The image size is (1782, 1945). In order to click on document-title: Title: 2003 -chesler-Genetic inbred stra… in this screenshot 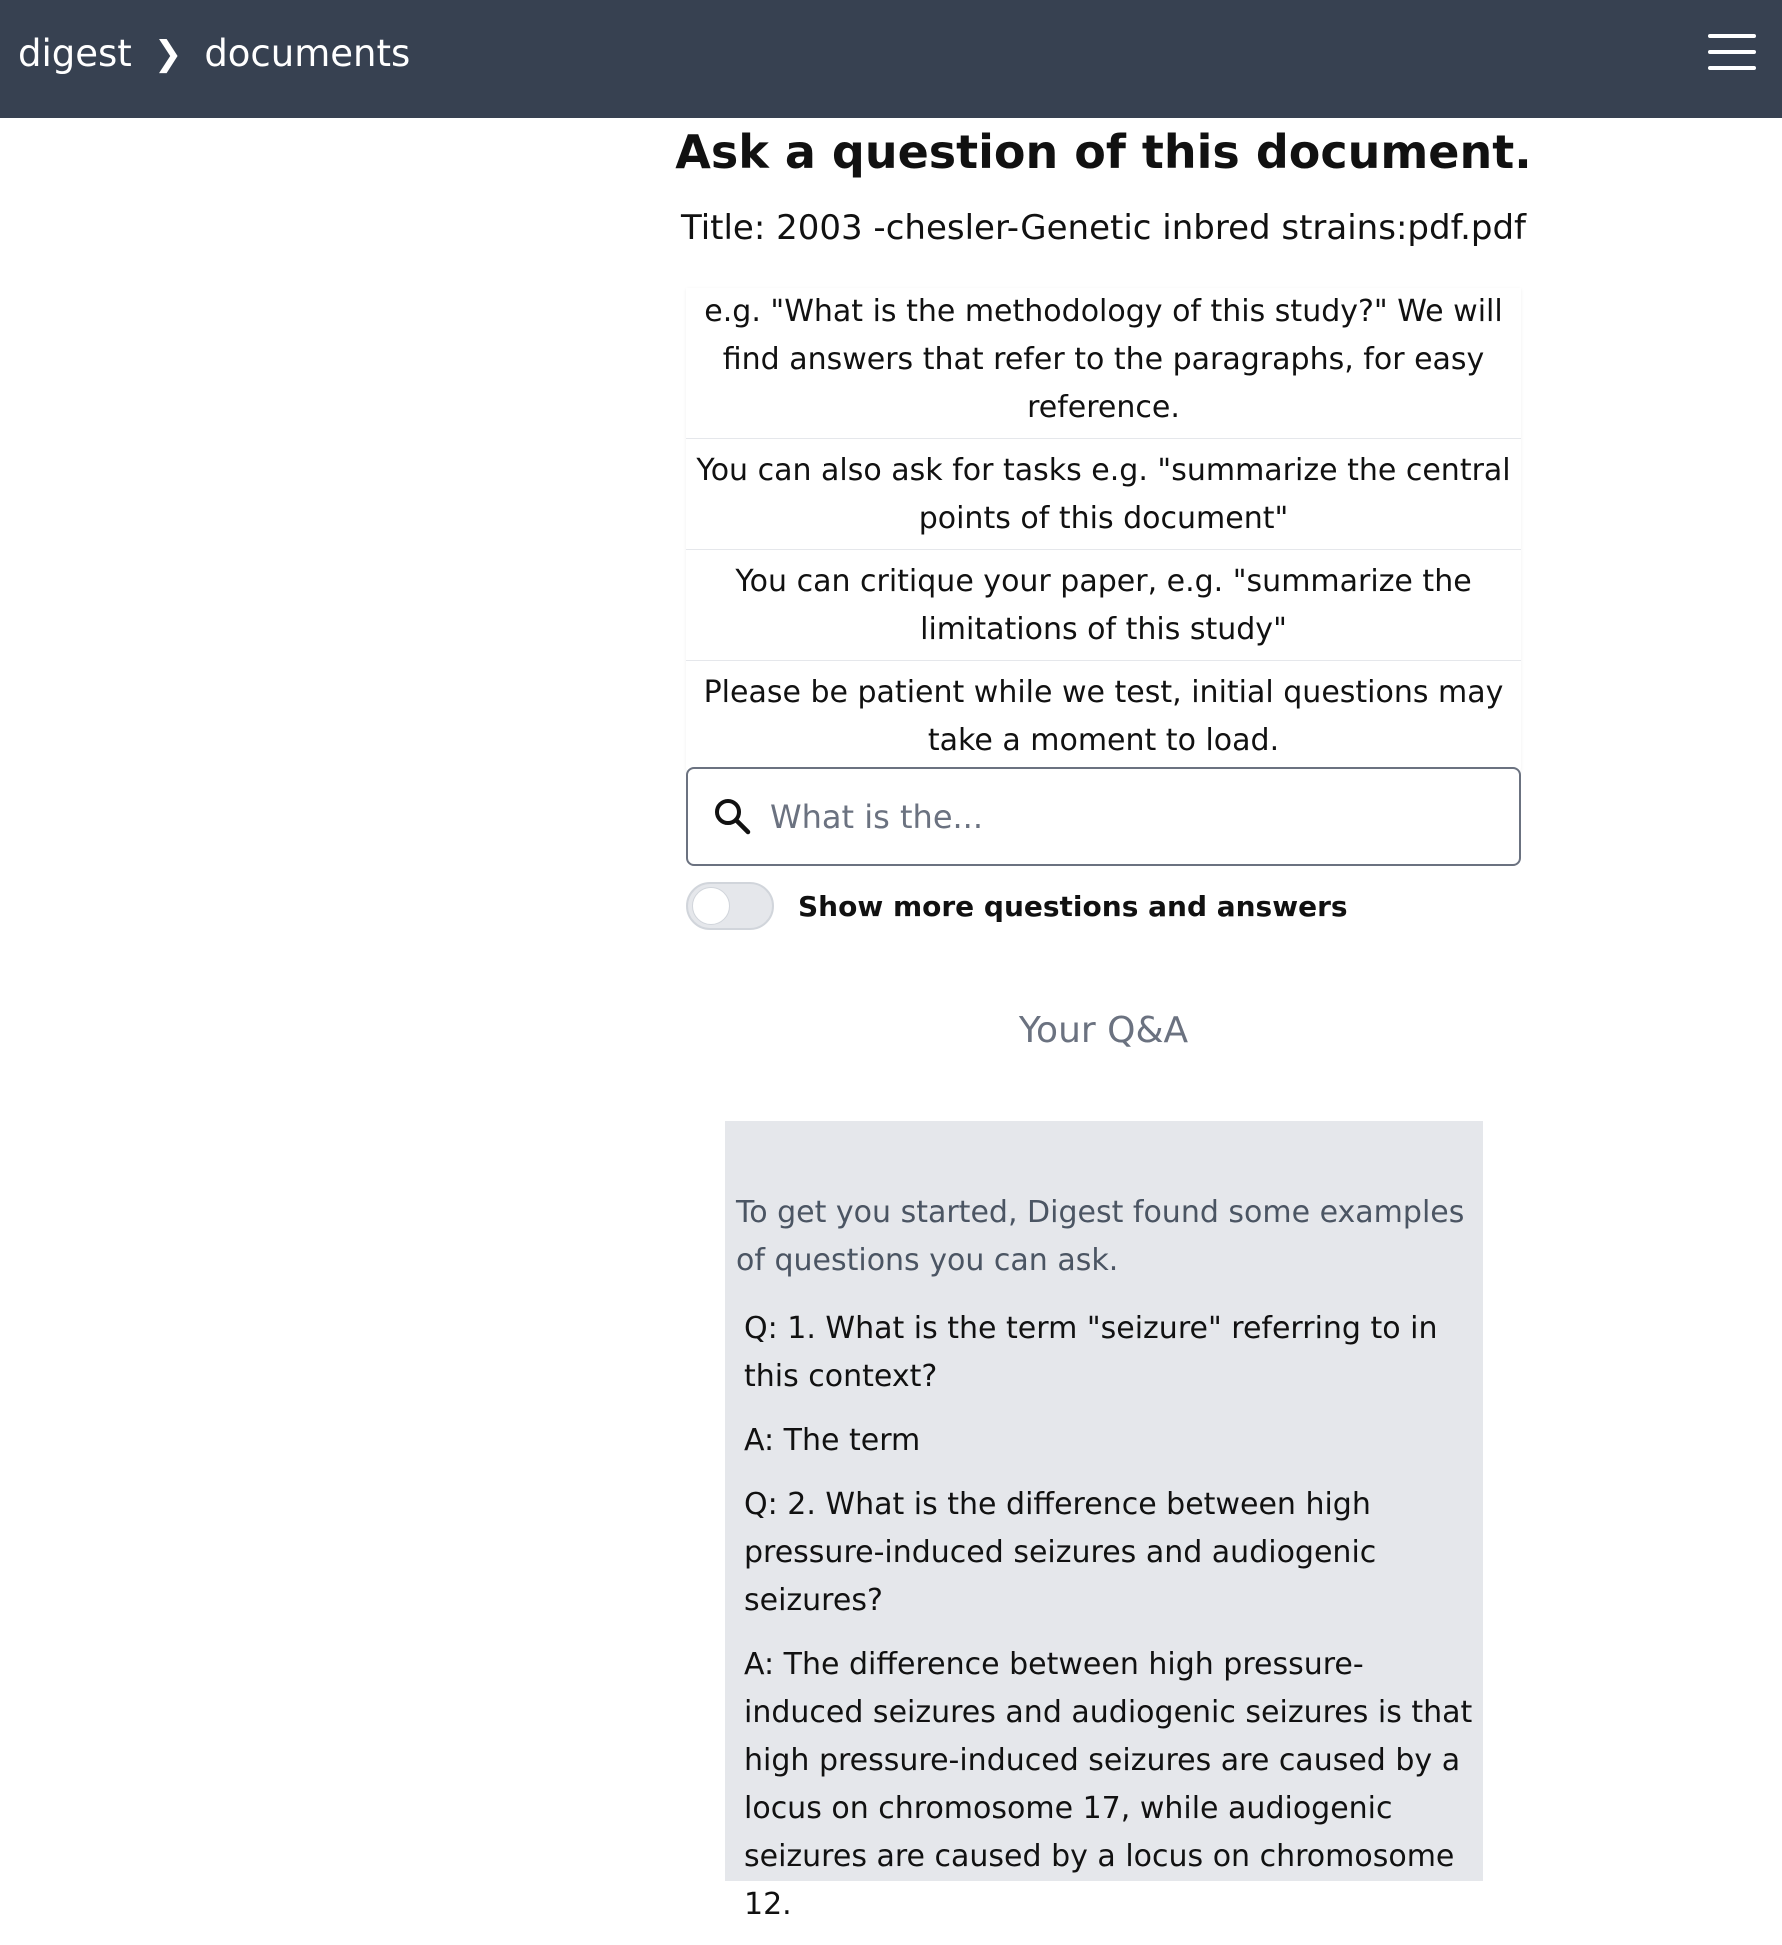, I will do `click(1103, 228)`.